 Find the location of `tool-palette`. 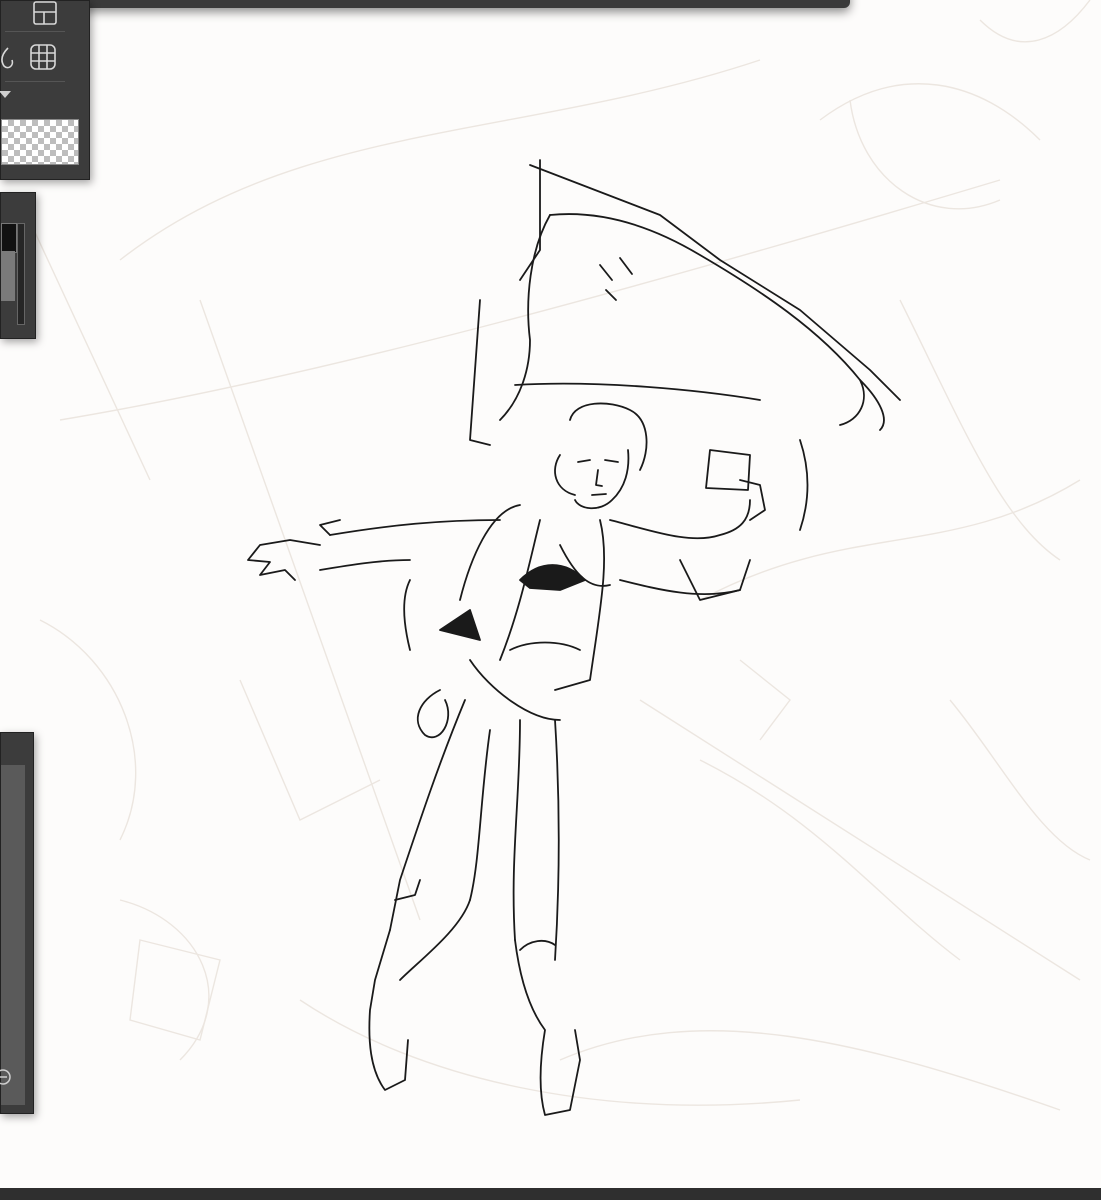

tool-palette is located at coordinates (45, 90).